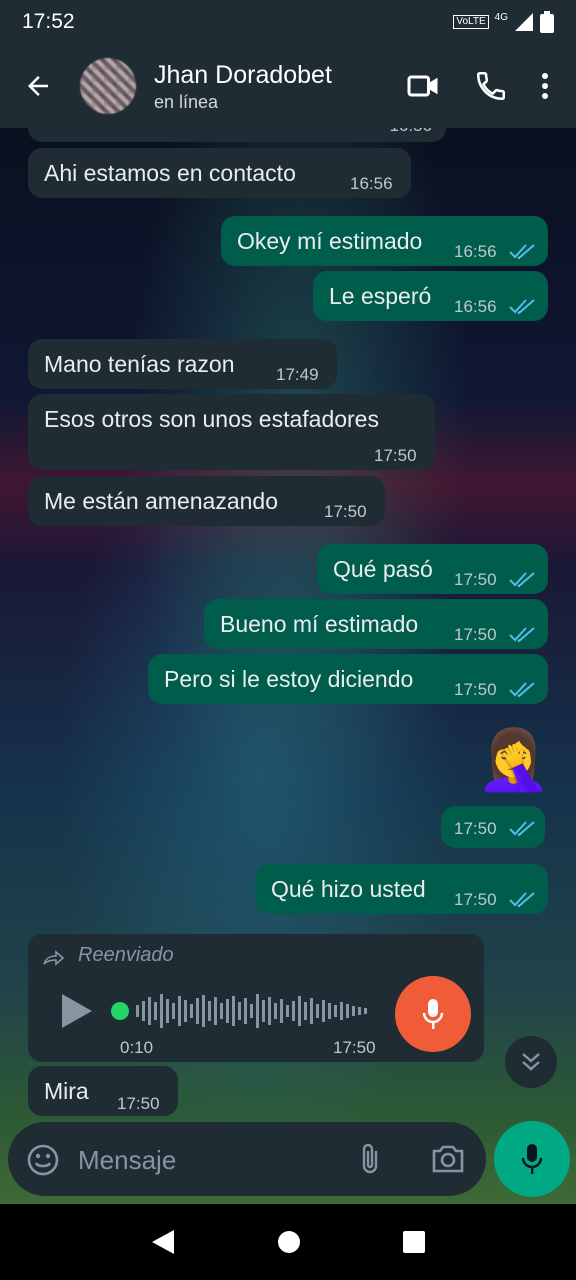 The height and width of the screenshot is (1280, 576). I want to click on message-bubble-in: Esos otros son unos estafadores 17:50, so click(231, 432).